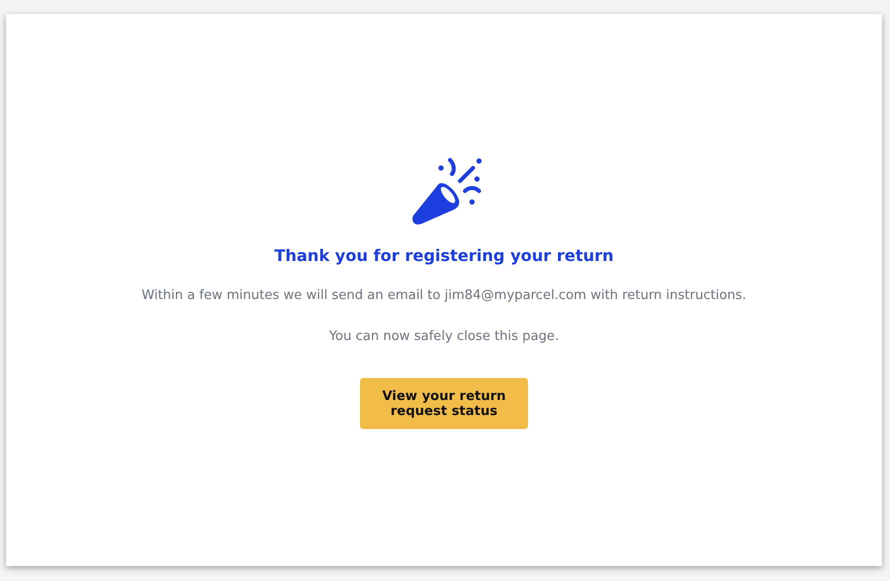 The height and width of the screenshot is (581, 890). Describe the element at coordinates (444, 337) in the screenshot. I see `close-page-note: You can now safely close this page.` at that location.